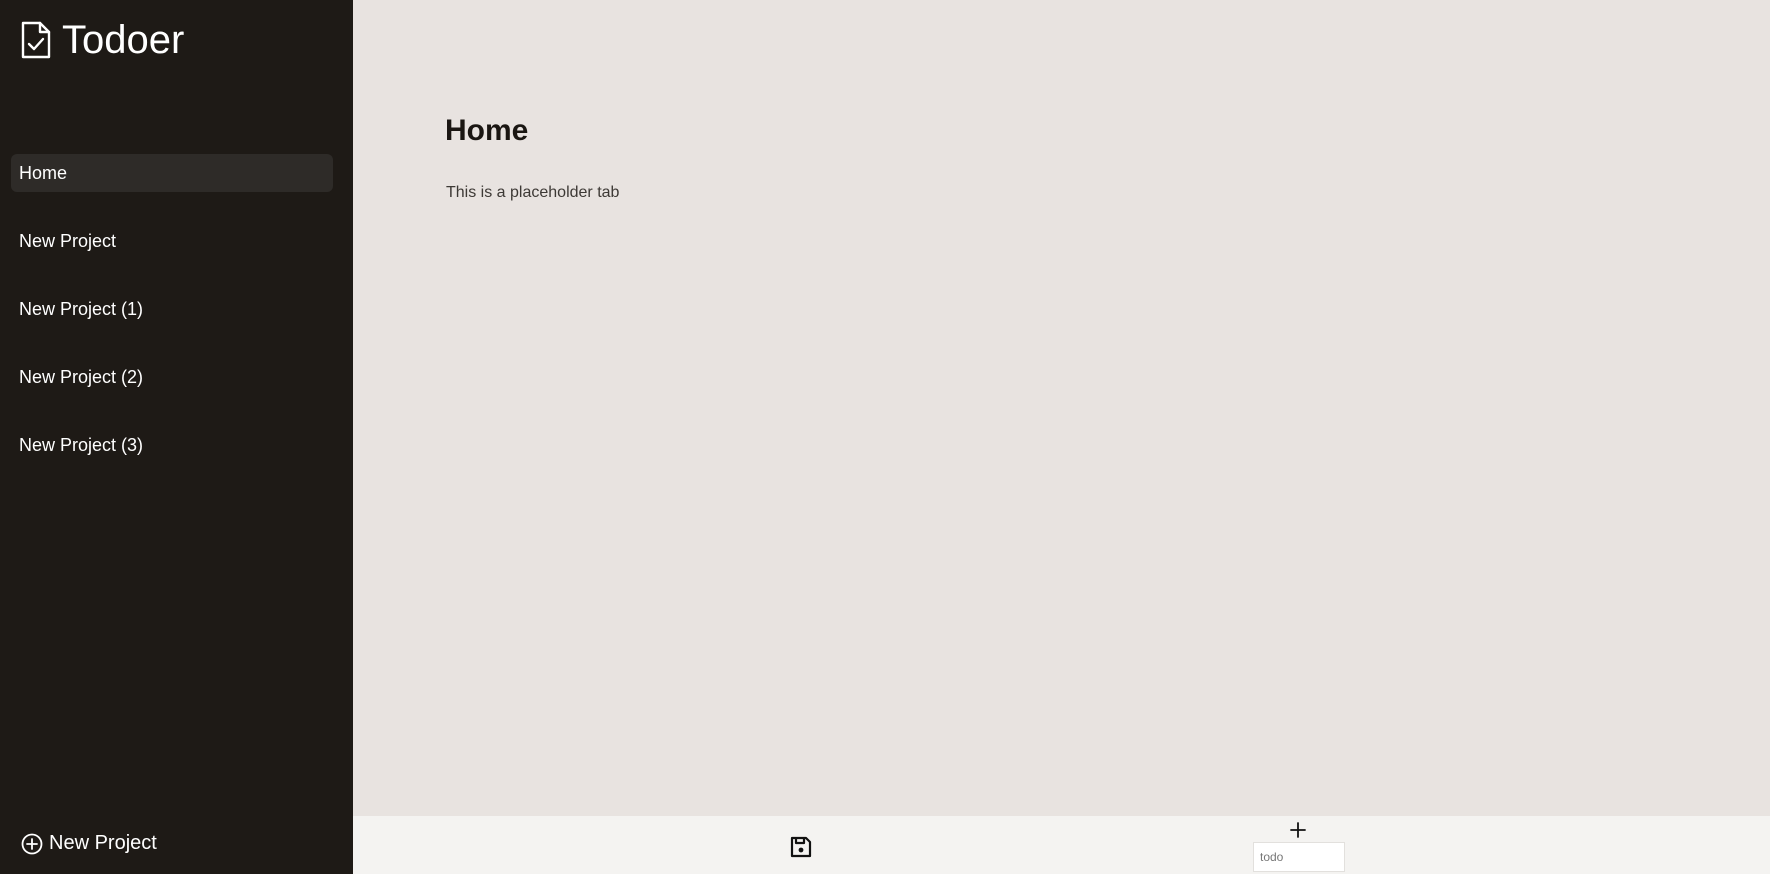 The height and width of the screenshot is (874, 1770). What do you see at coordinates (1061, 845) in the screenshot?
I see `bottom-toolbar` at bounding box center [1061, 845].